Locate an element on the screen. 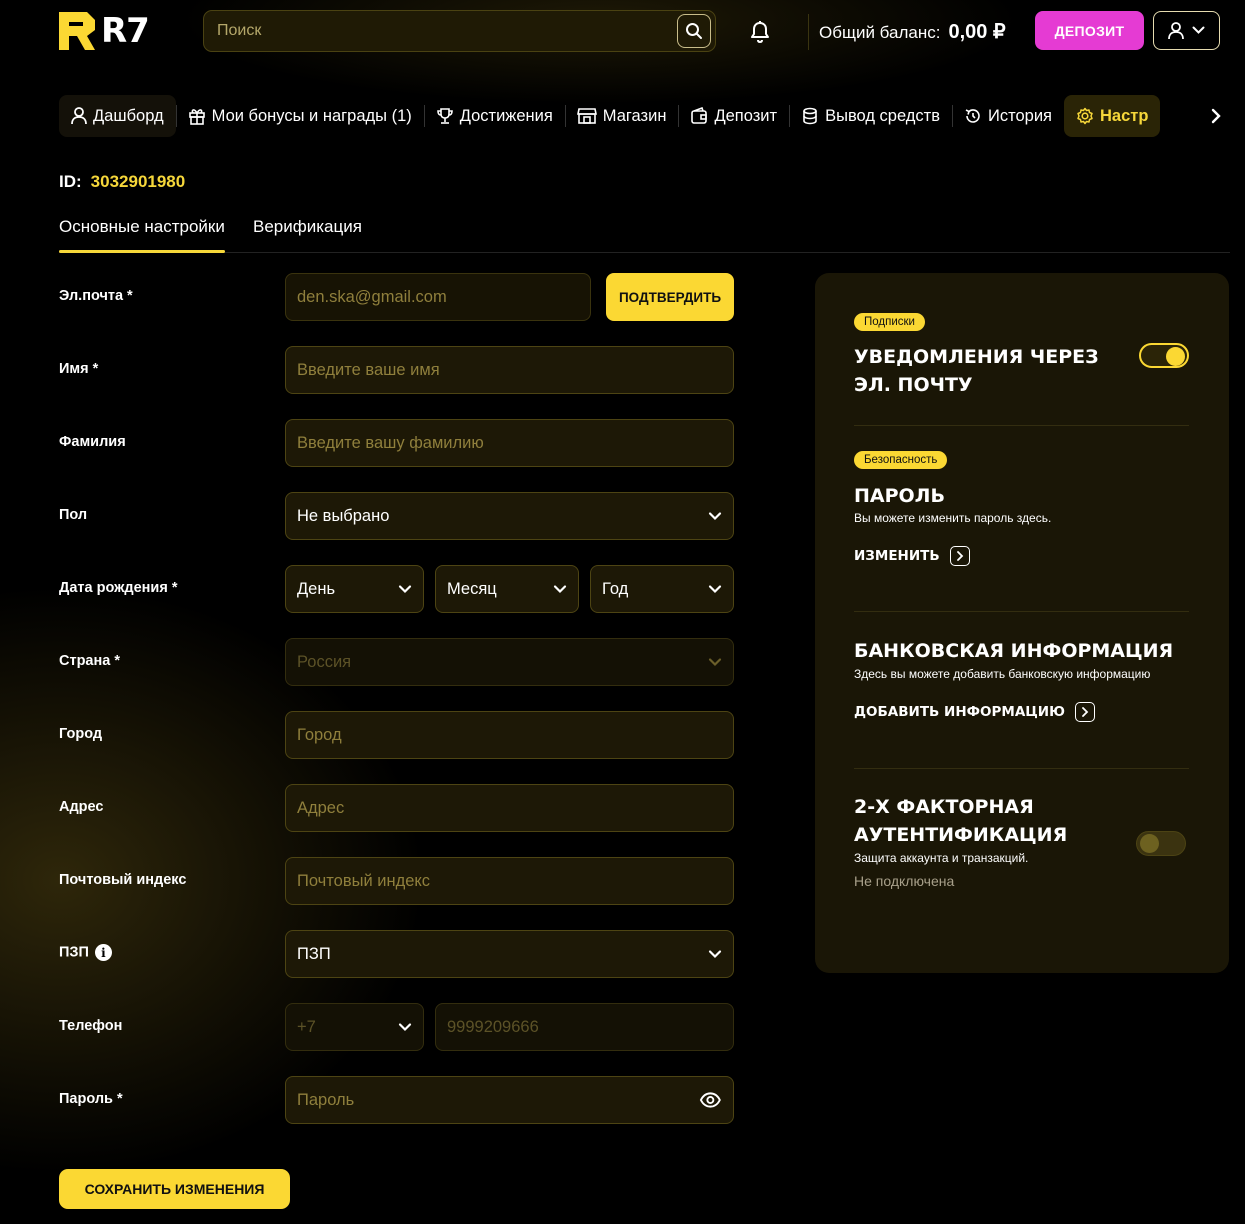 This screenshot has height=1224, width=1245. logo: R7 is located at coordinates (104, 31).